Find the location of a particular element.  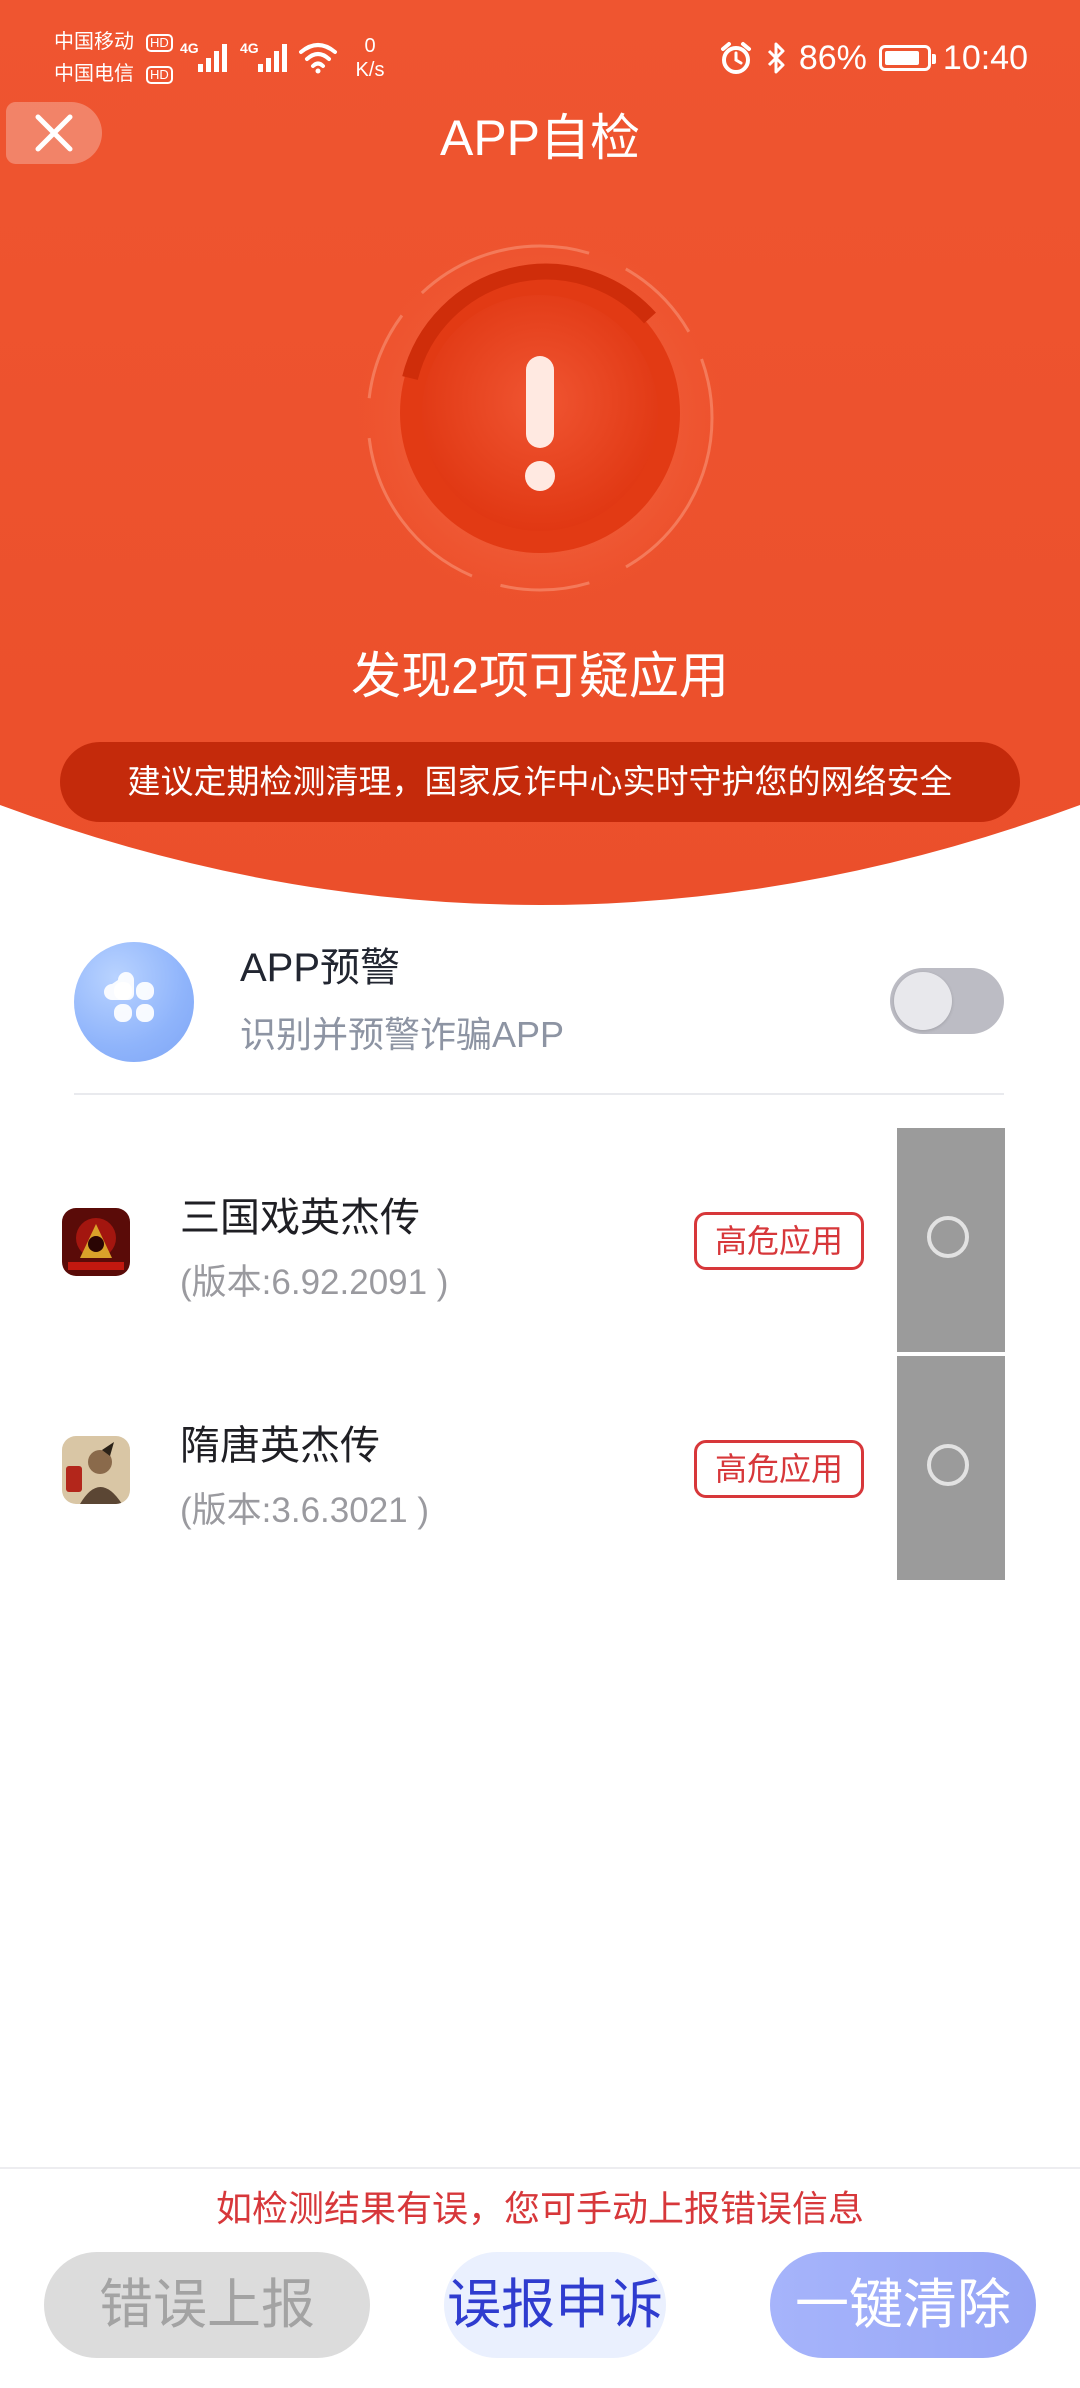

one-click-clear-button: 一键清除 is located at coordinates (903, 2305).